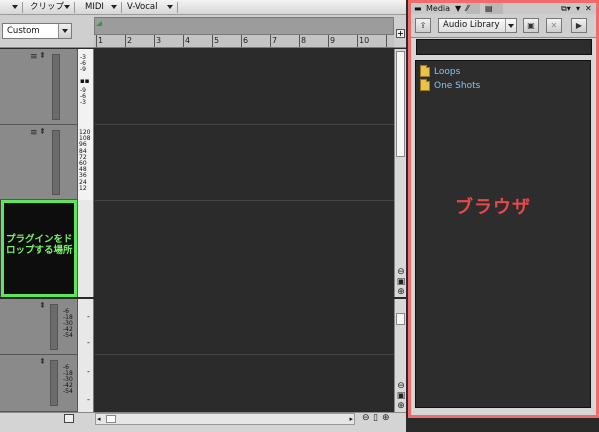 Image resolution: width=599 pixels, height=432 pixels. Describe the element at coordinates (554, 25) in the screenshot. I see `delete-icon: ✕` at that location.